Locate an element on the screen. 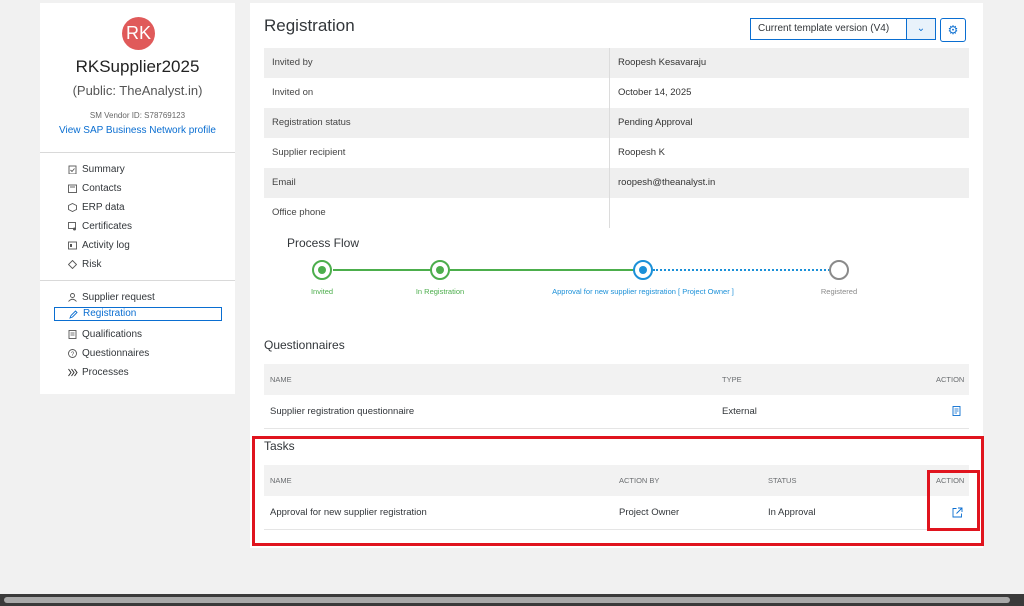  info-value: October 14, 2025 is located at coordinates (655, 92).